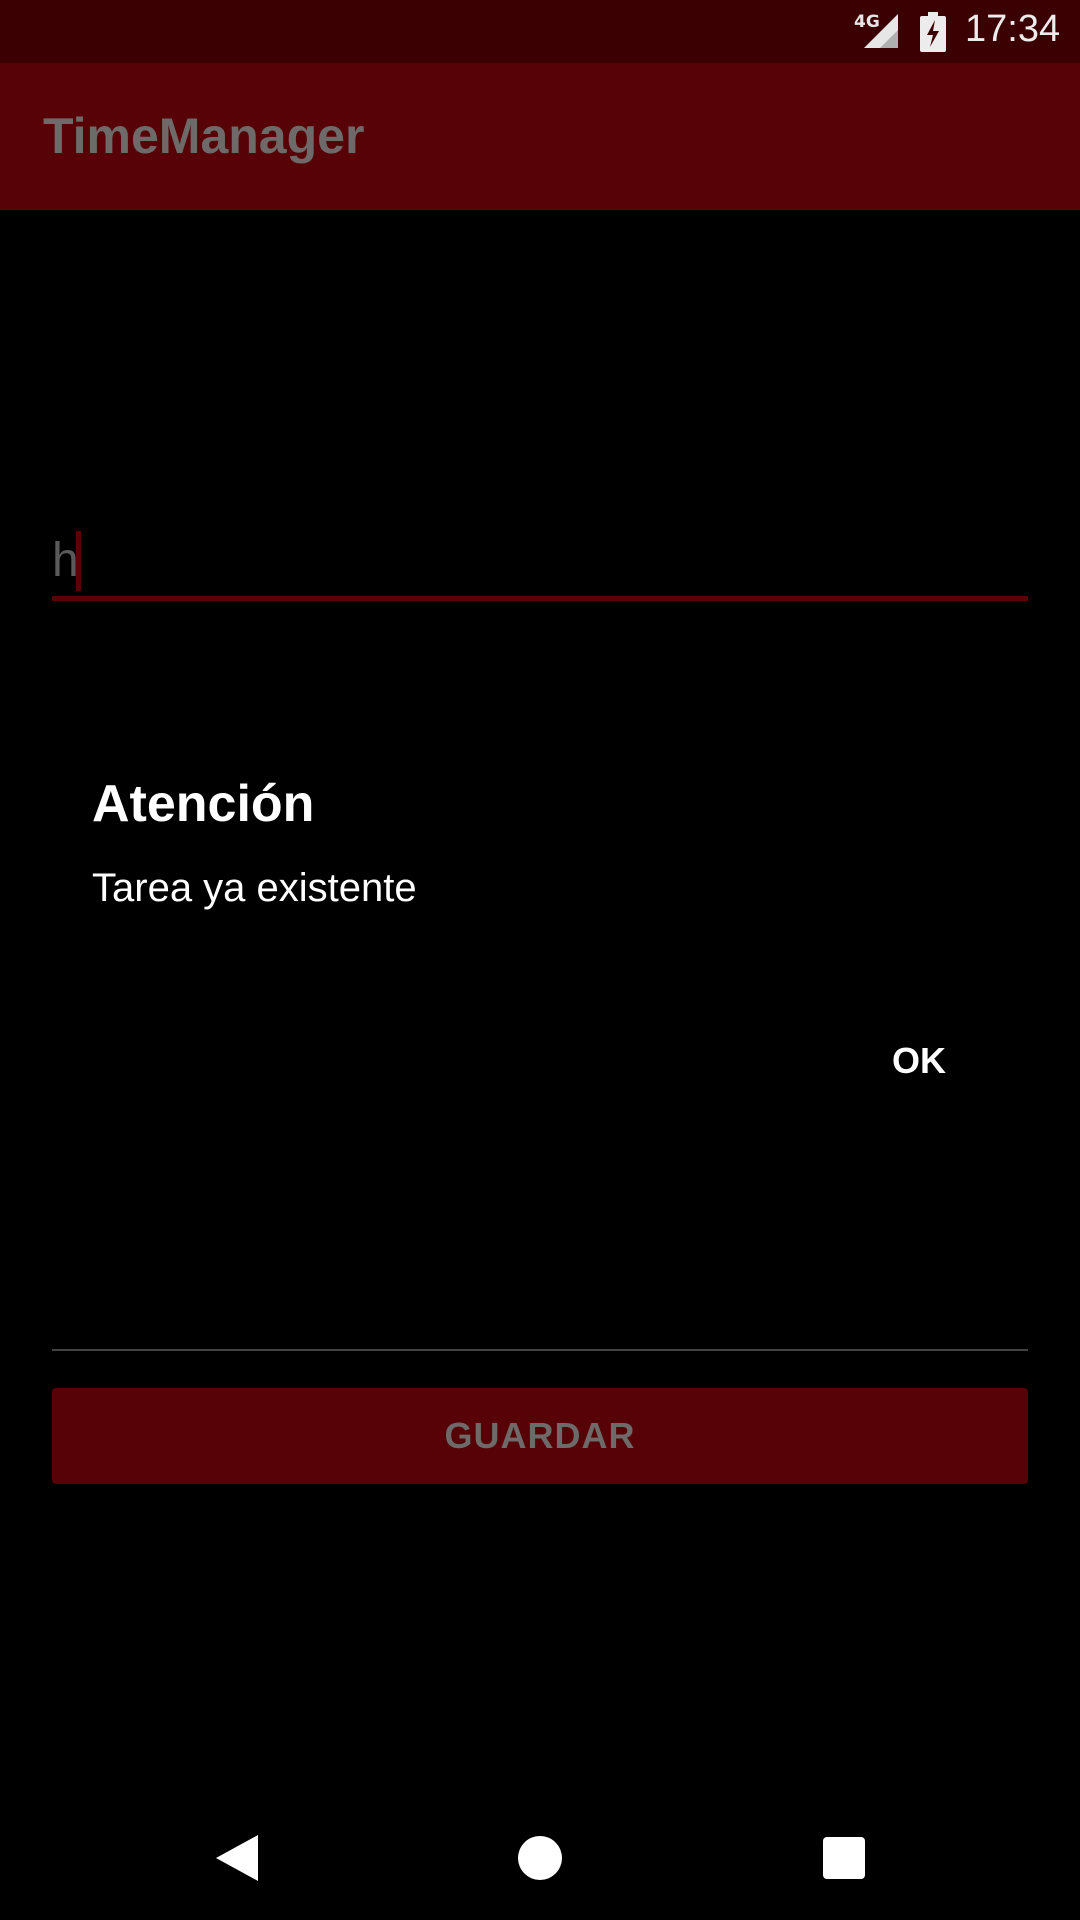 The height and width of the screenshot is (1920, 1080). What do you see at coordinates (204, 136) in the screenshot?
I see `app-title: TimeManager` at bounding box center [204, 136].